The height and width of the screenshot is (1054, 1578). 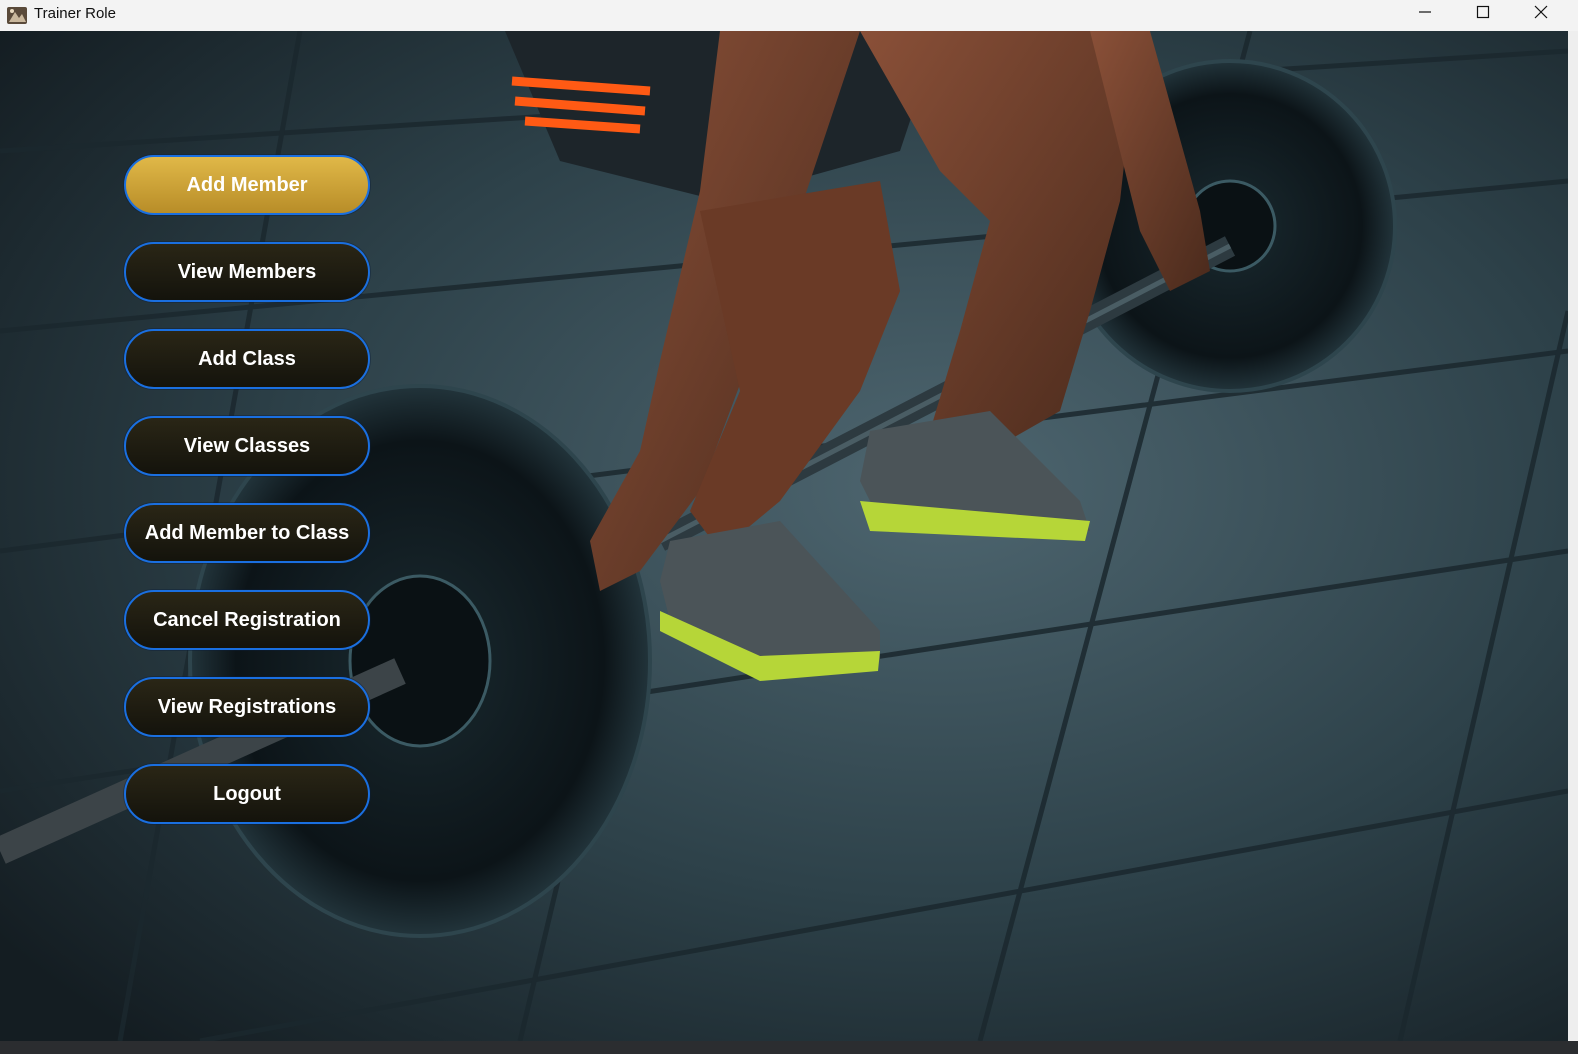 What do you see at coordinates (247, 185) in the screenshot?
I see `add-member-button: Add Member` at bounding box center [247, 185].